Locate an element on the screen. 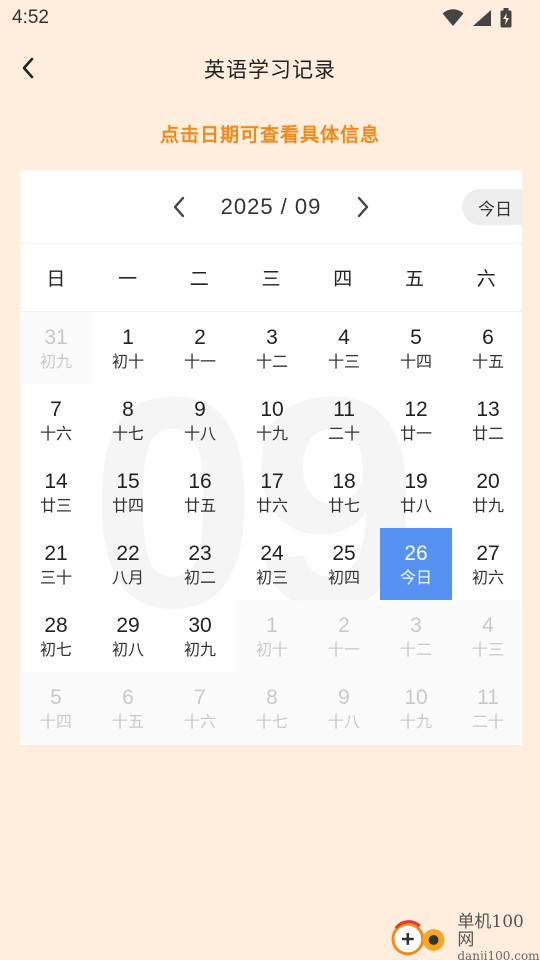 The width and height of the screenshot is (540, 960). weekday-row: 日 一 二 三 四 五 六 is located at coordinates (271, 278).